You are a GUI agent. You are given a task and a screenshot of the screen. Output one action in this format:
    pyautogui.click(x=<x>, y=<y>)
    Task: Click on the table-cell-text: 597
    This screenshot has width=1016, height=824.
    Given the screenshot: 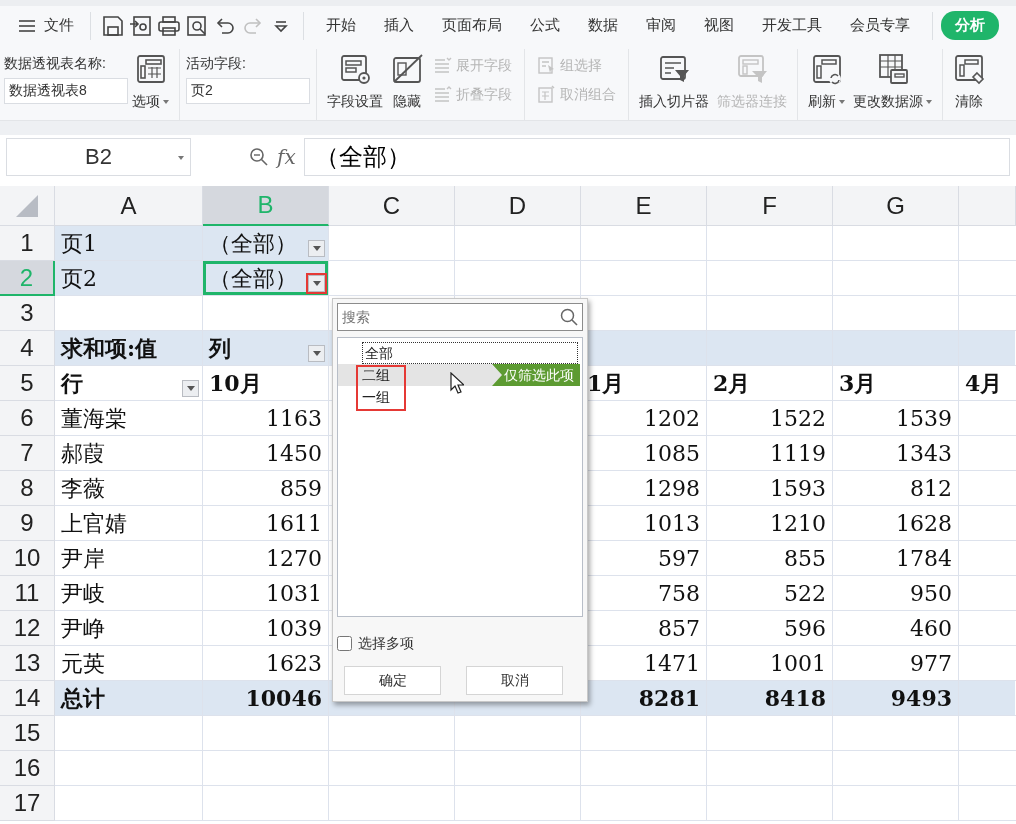 What is the action you would take?
    pyautogui.click(x=679, y=558)
    